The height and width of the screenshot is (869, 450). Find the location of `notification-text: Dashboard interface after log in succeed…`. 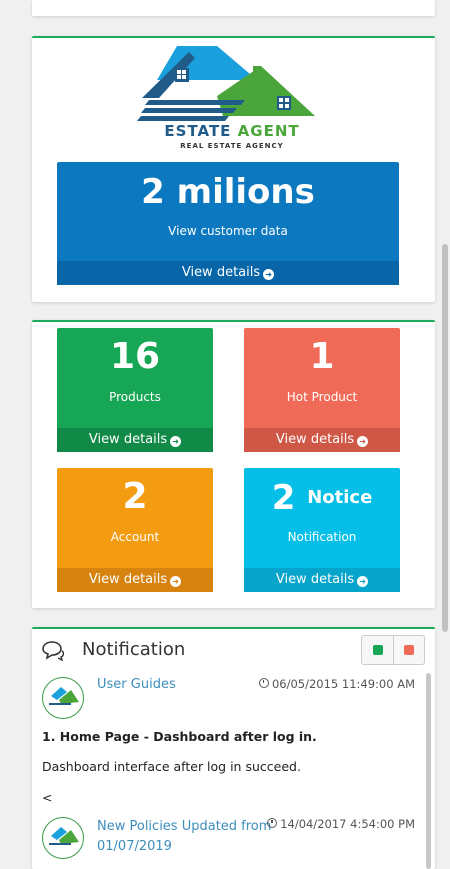

notification-text: Dashboard interface after log in succeed… is located at coordinates (171, 766).